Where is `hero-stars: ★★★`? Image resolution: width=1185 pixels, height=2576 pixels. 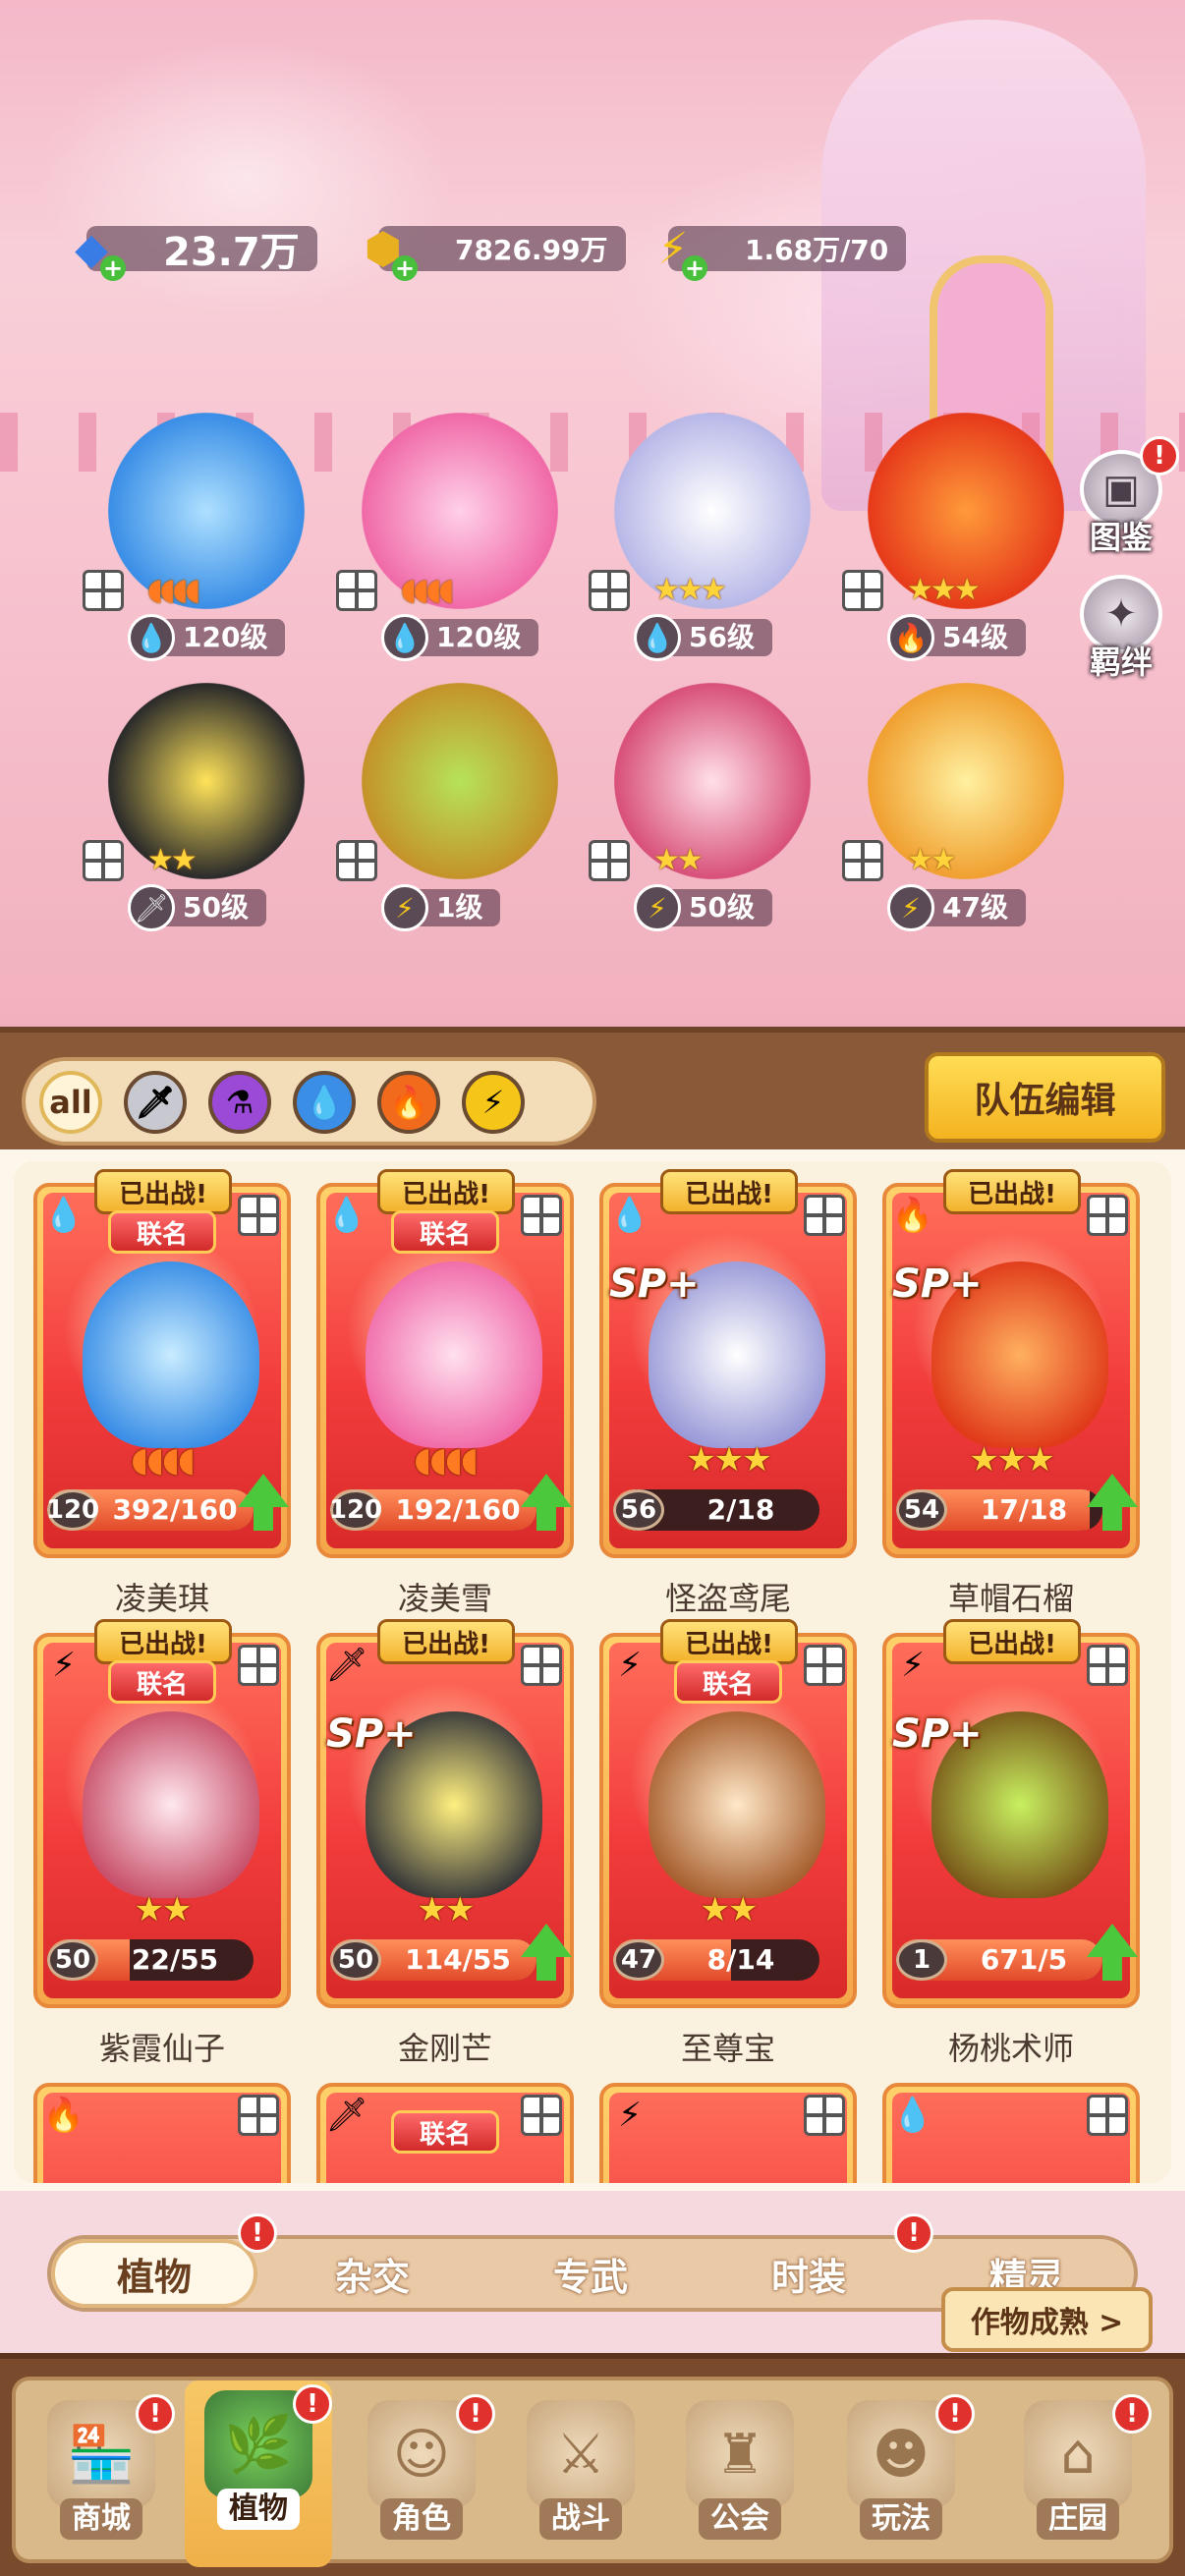 hero-stars: ★★★ is located at coordinates (690, 590).